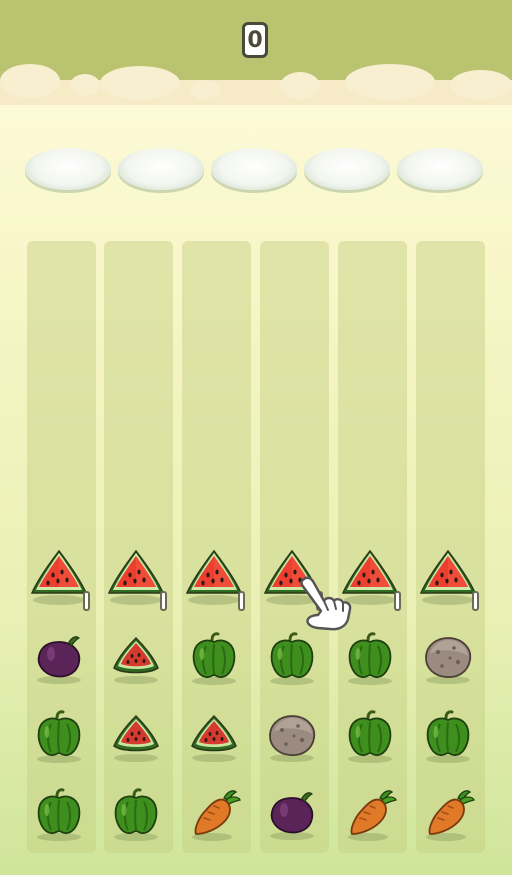  I want to click on pointing-hand-icon, so click(326, 603).